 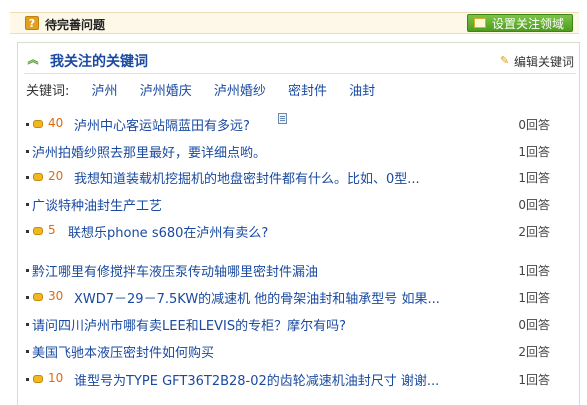 I want to click on question-link: 广谈特种油封生产工艺, so click(x=97, y=204).